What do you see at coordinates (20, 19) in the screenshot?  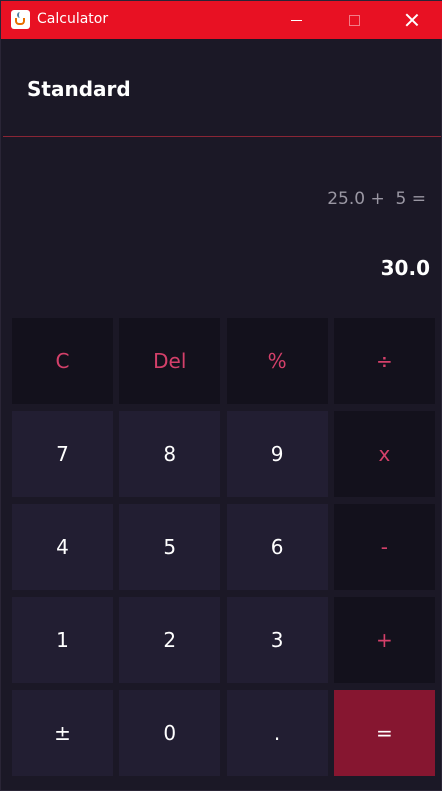 I see `java-cup-icon` at bounding box center [20, 19].